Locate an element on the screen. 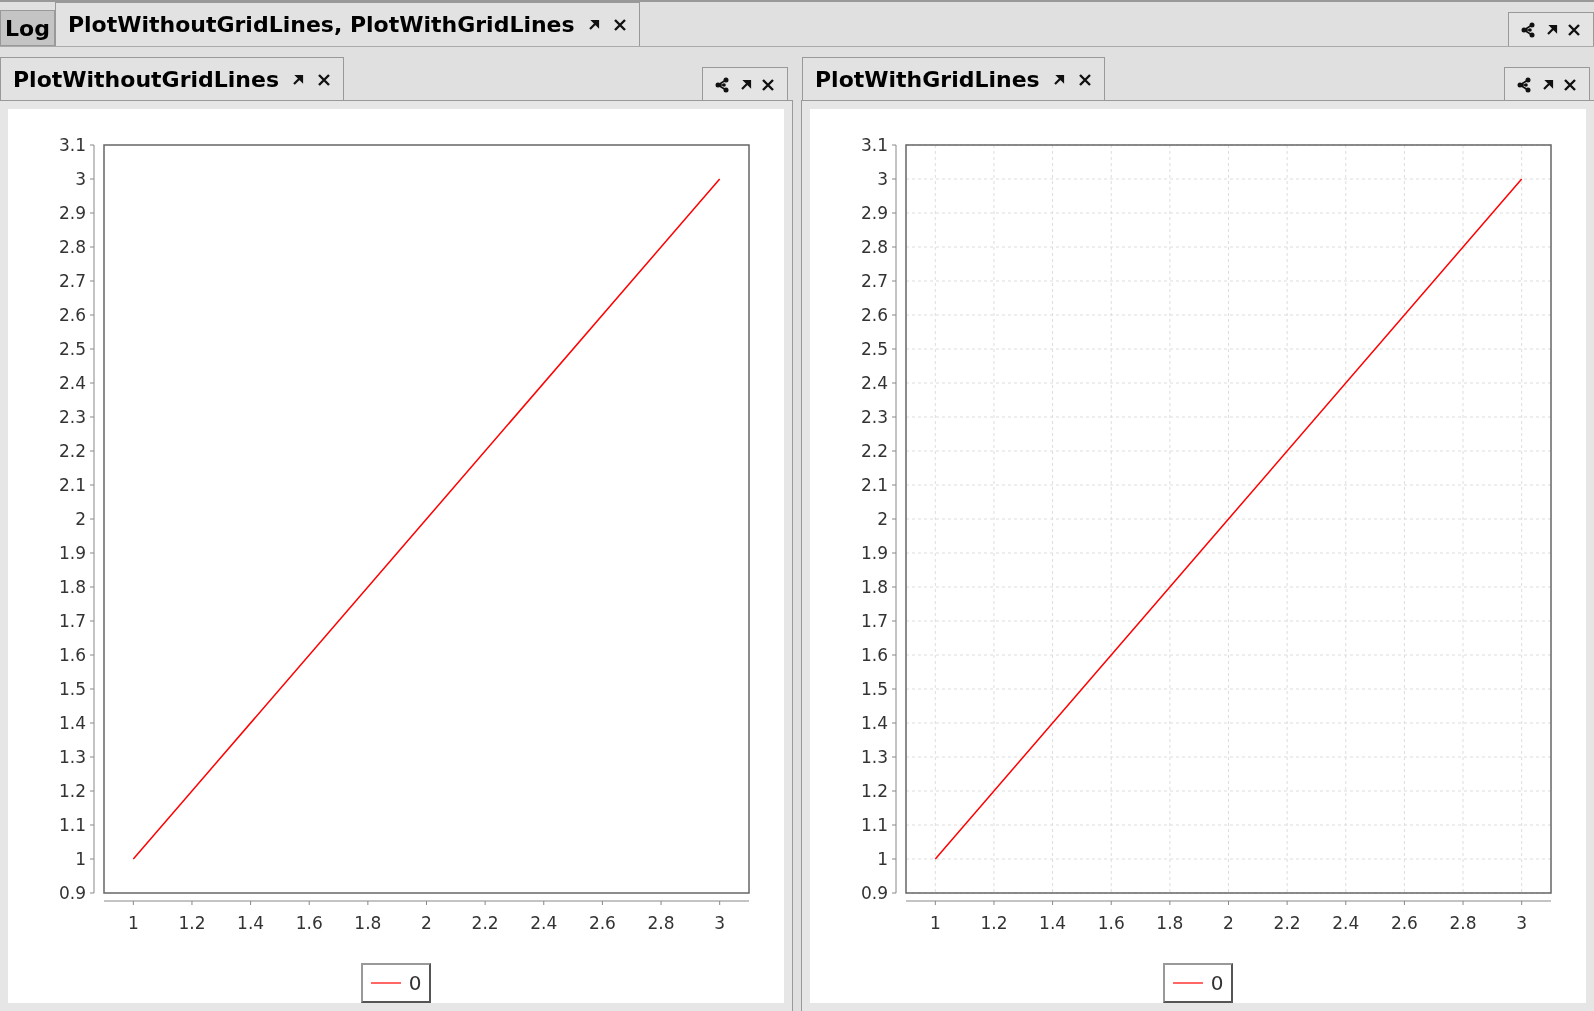  tab: Log is located at coordinates (27, 28).